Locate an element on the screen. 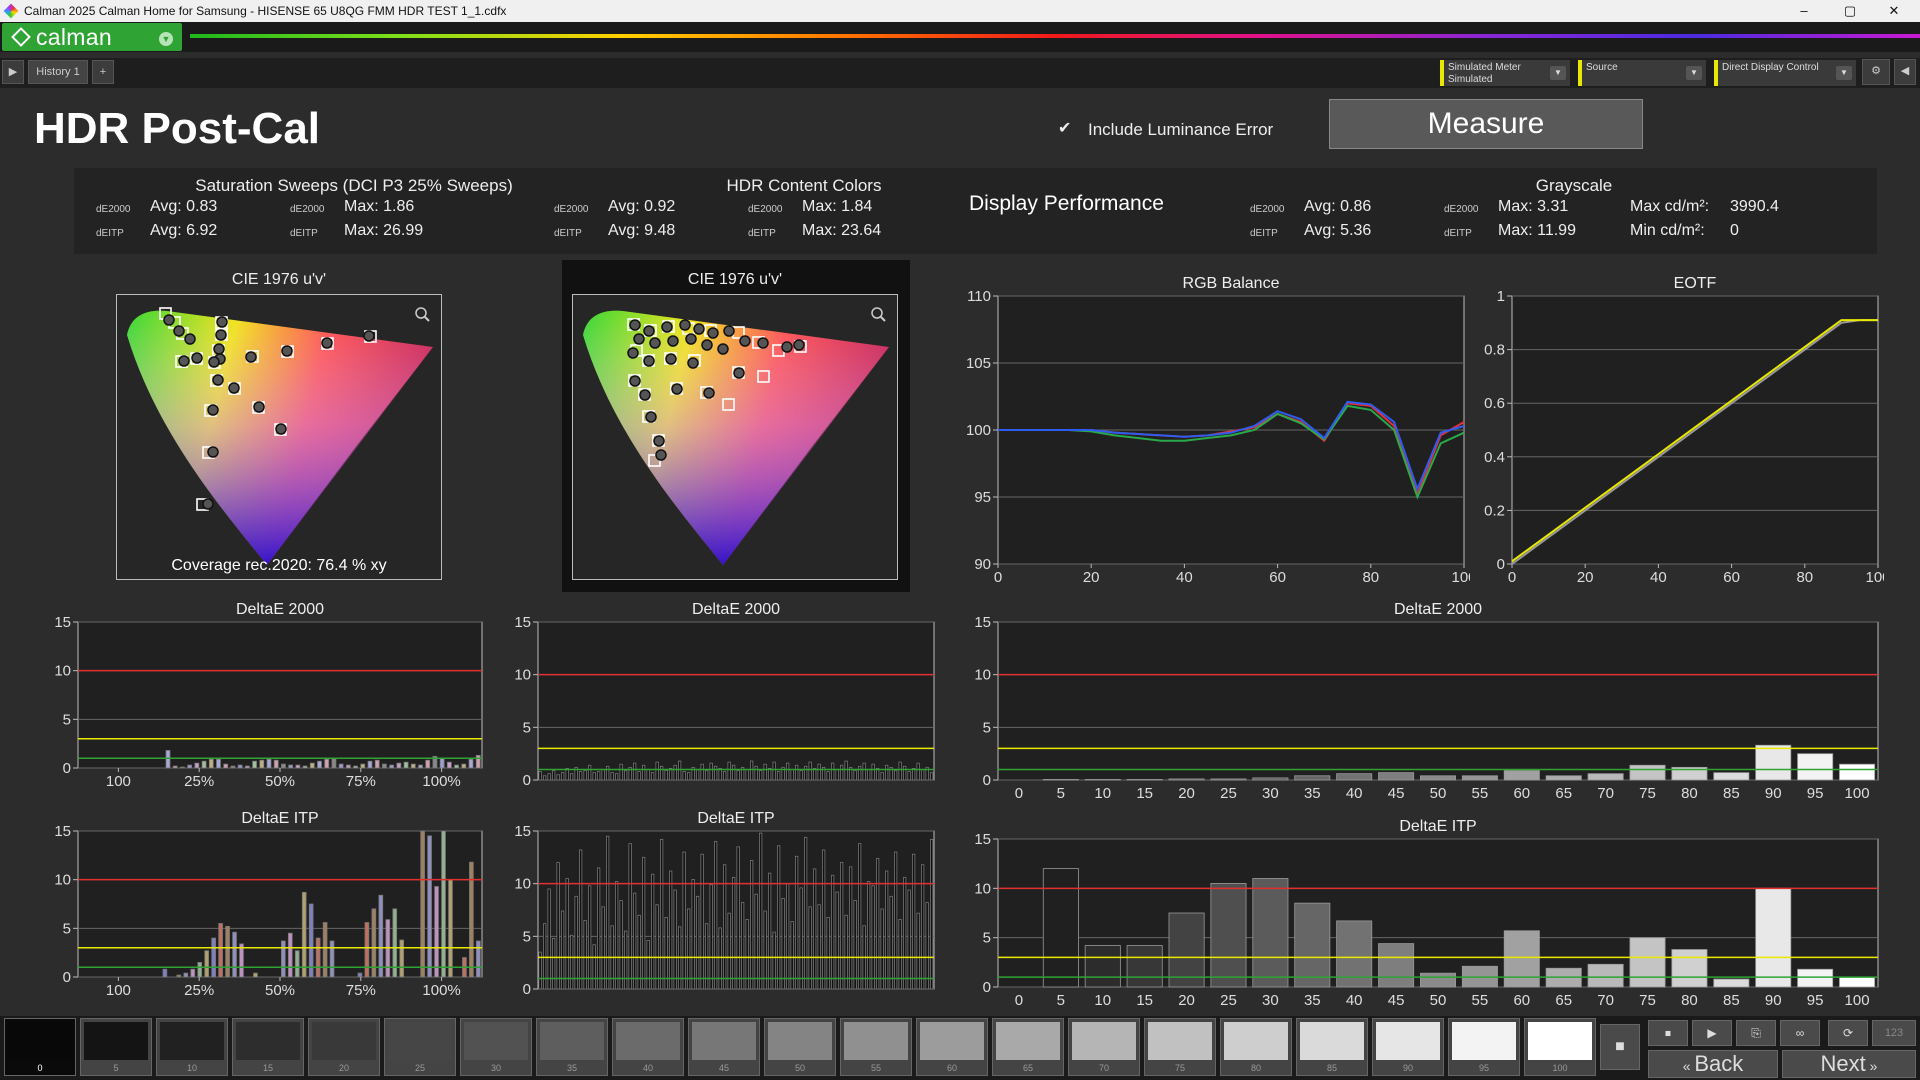 The image size is (1920, 1080). display-control-dropdown: Direct Display Control ▼ is located at coordinates (1785, 73).